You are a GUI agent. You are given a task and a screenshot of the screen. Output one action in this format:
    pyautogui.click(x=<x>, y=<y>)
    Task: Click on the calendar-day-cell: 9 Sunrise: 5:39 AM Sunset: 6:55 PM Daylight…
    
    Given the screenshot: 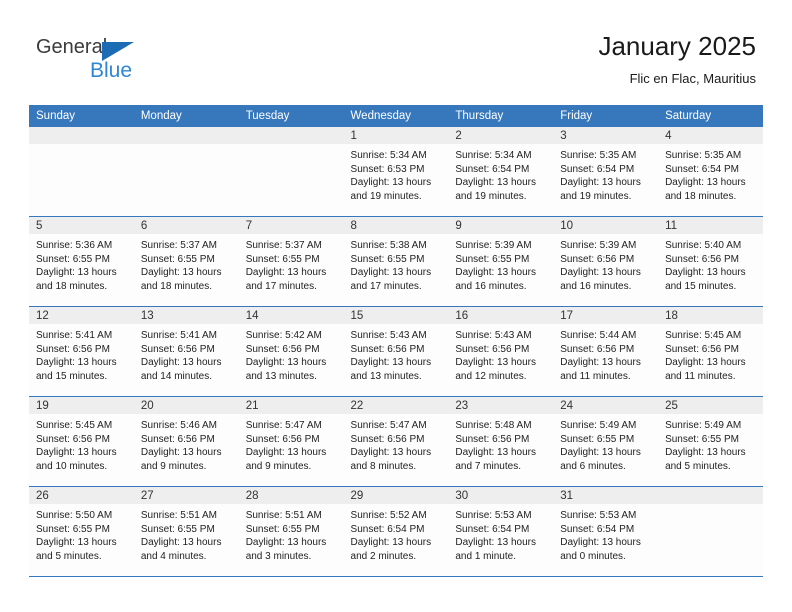 What is the action you would take?
    pyautogui.click(x=501, y=261)
    